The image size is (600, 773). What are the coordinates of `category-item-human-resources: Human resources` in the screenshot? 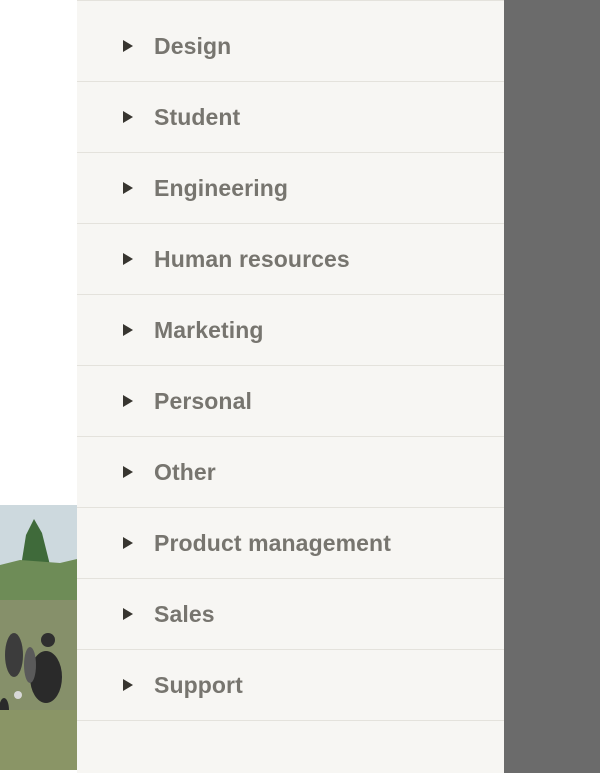 It's located at (290, 259).